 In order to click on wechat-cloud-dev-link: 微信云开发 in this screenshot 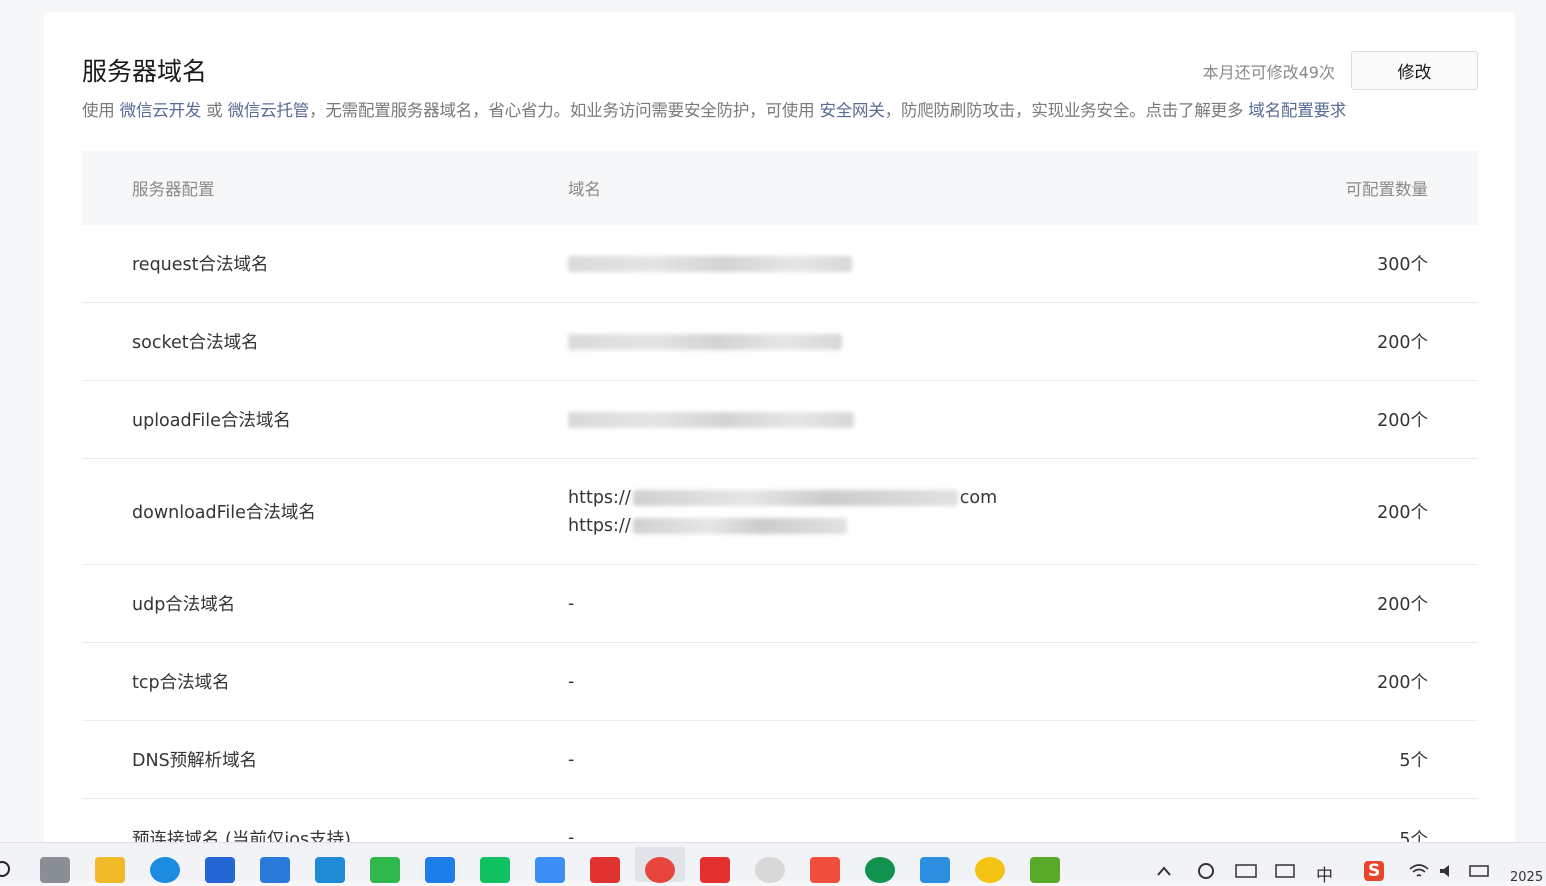, I will do `click(161, 110)`.